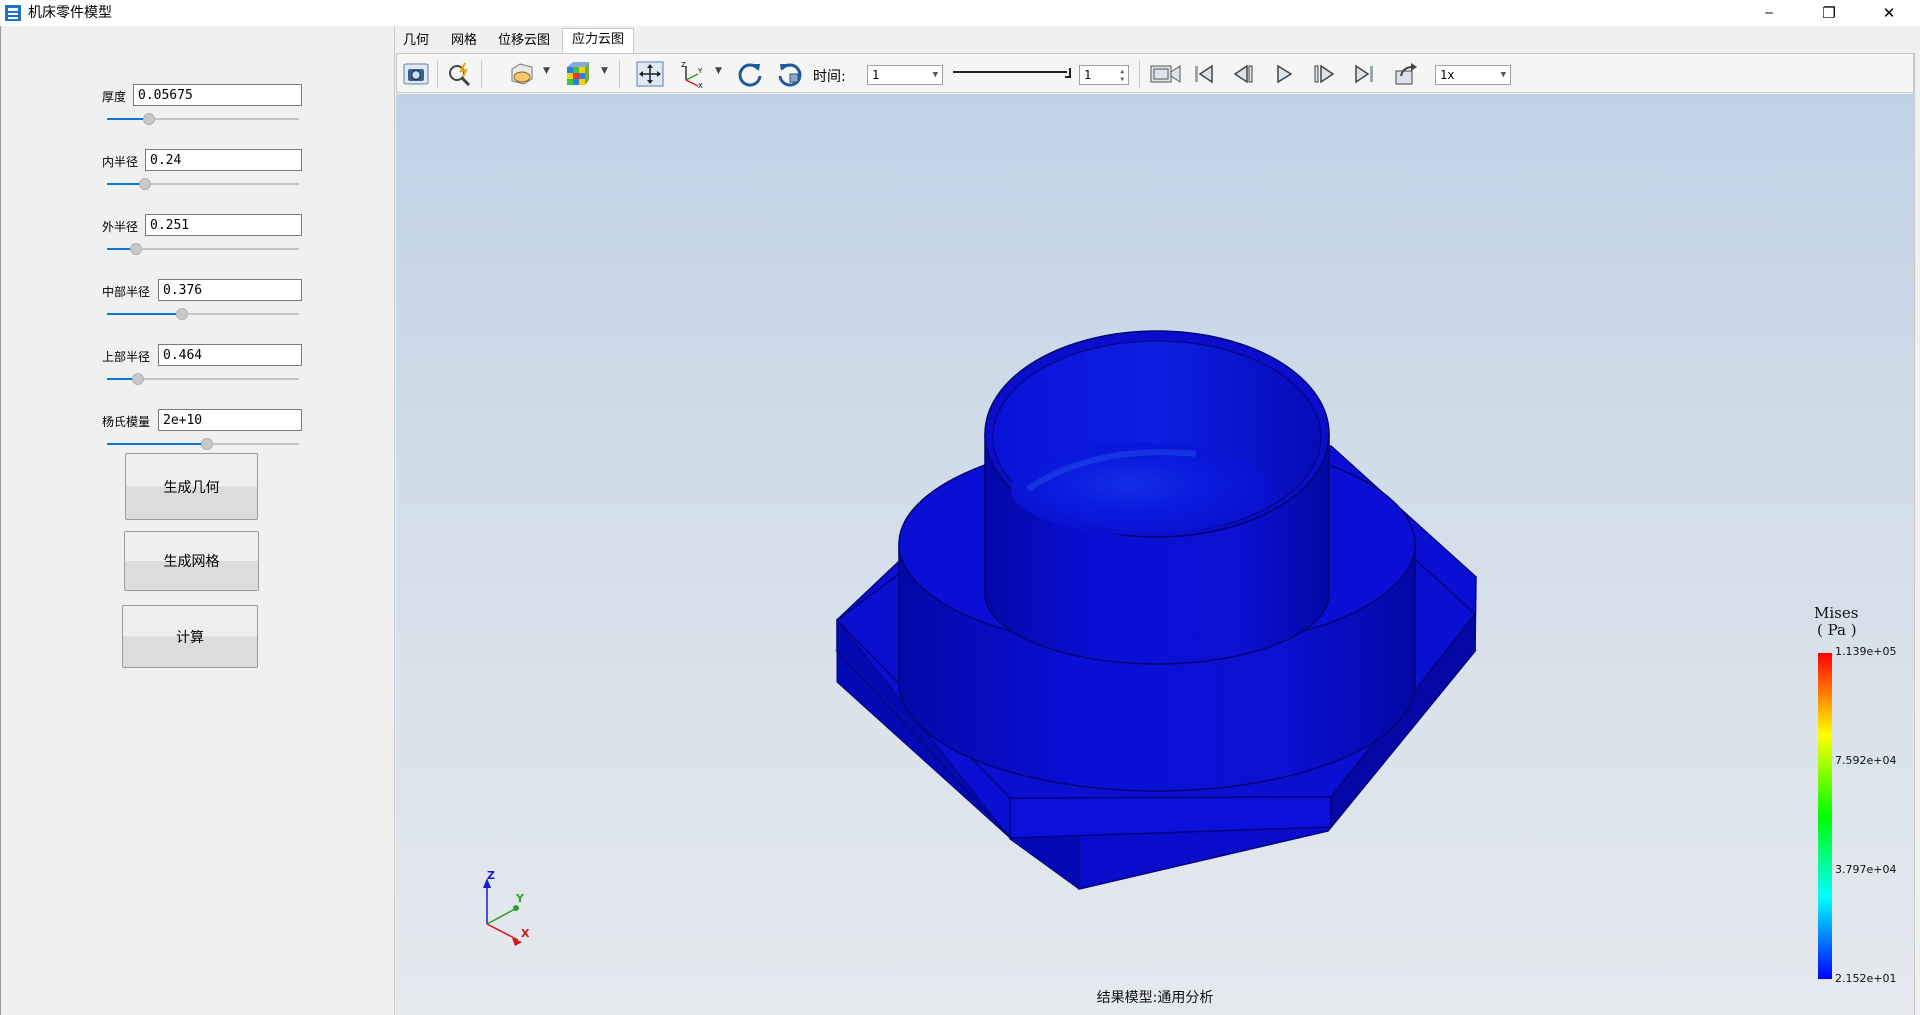 This screenshot has width=1920, height=1015. I want to click on prev-frame-button, so click(1244, 74).